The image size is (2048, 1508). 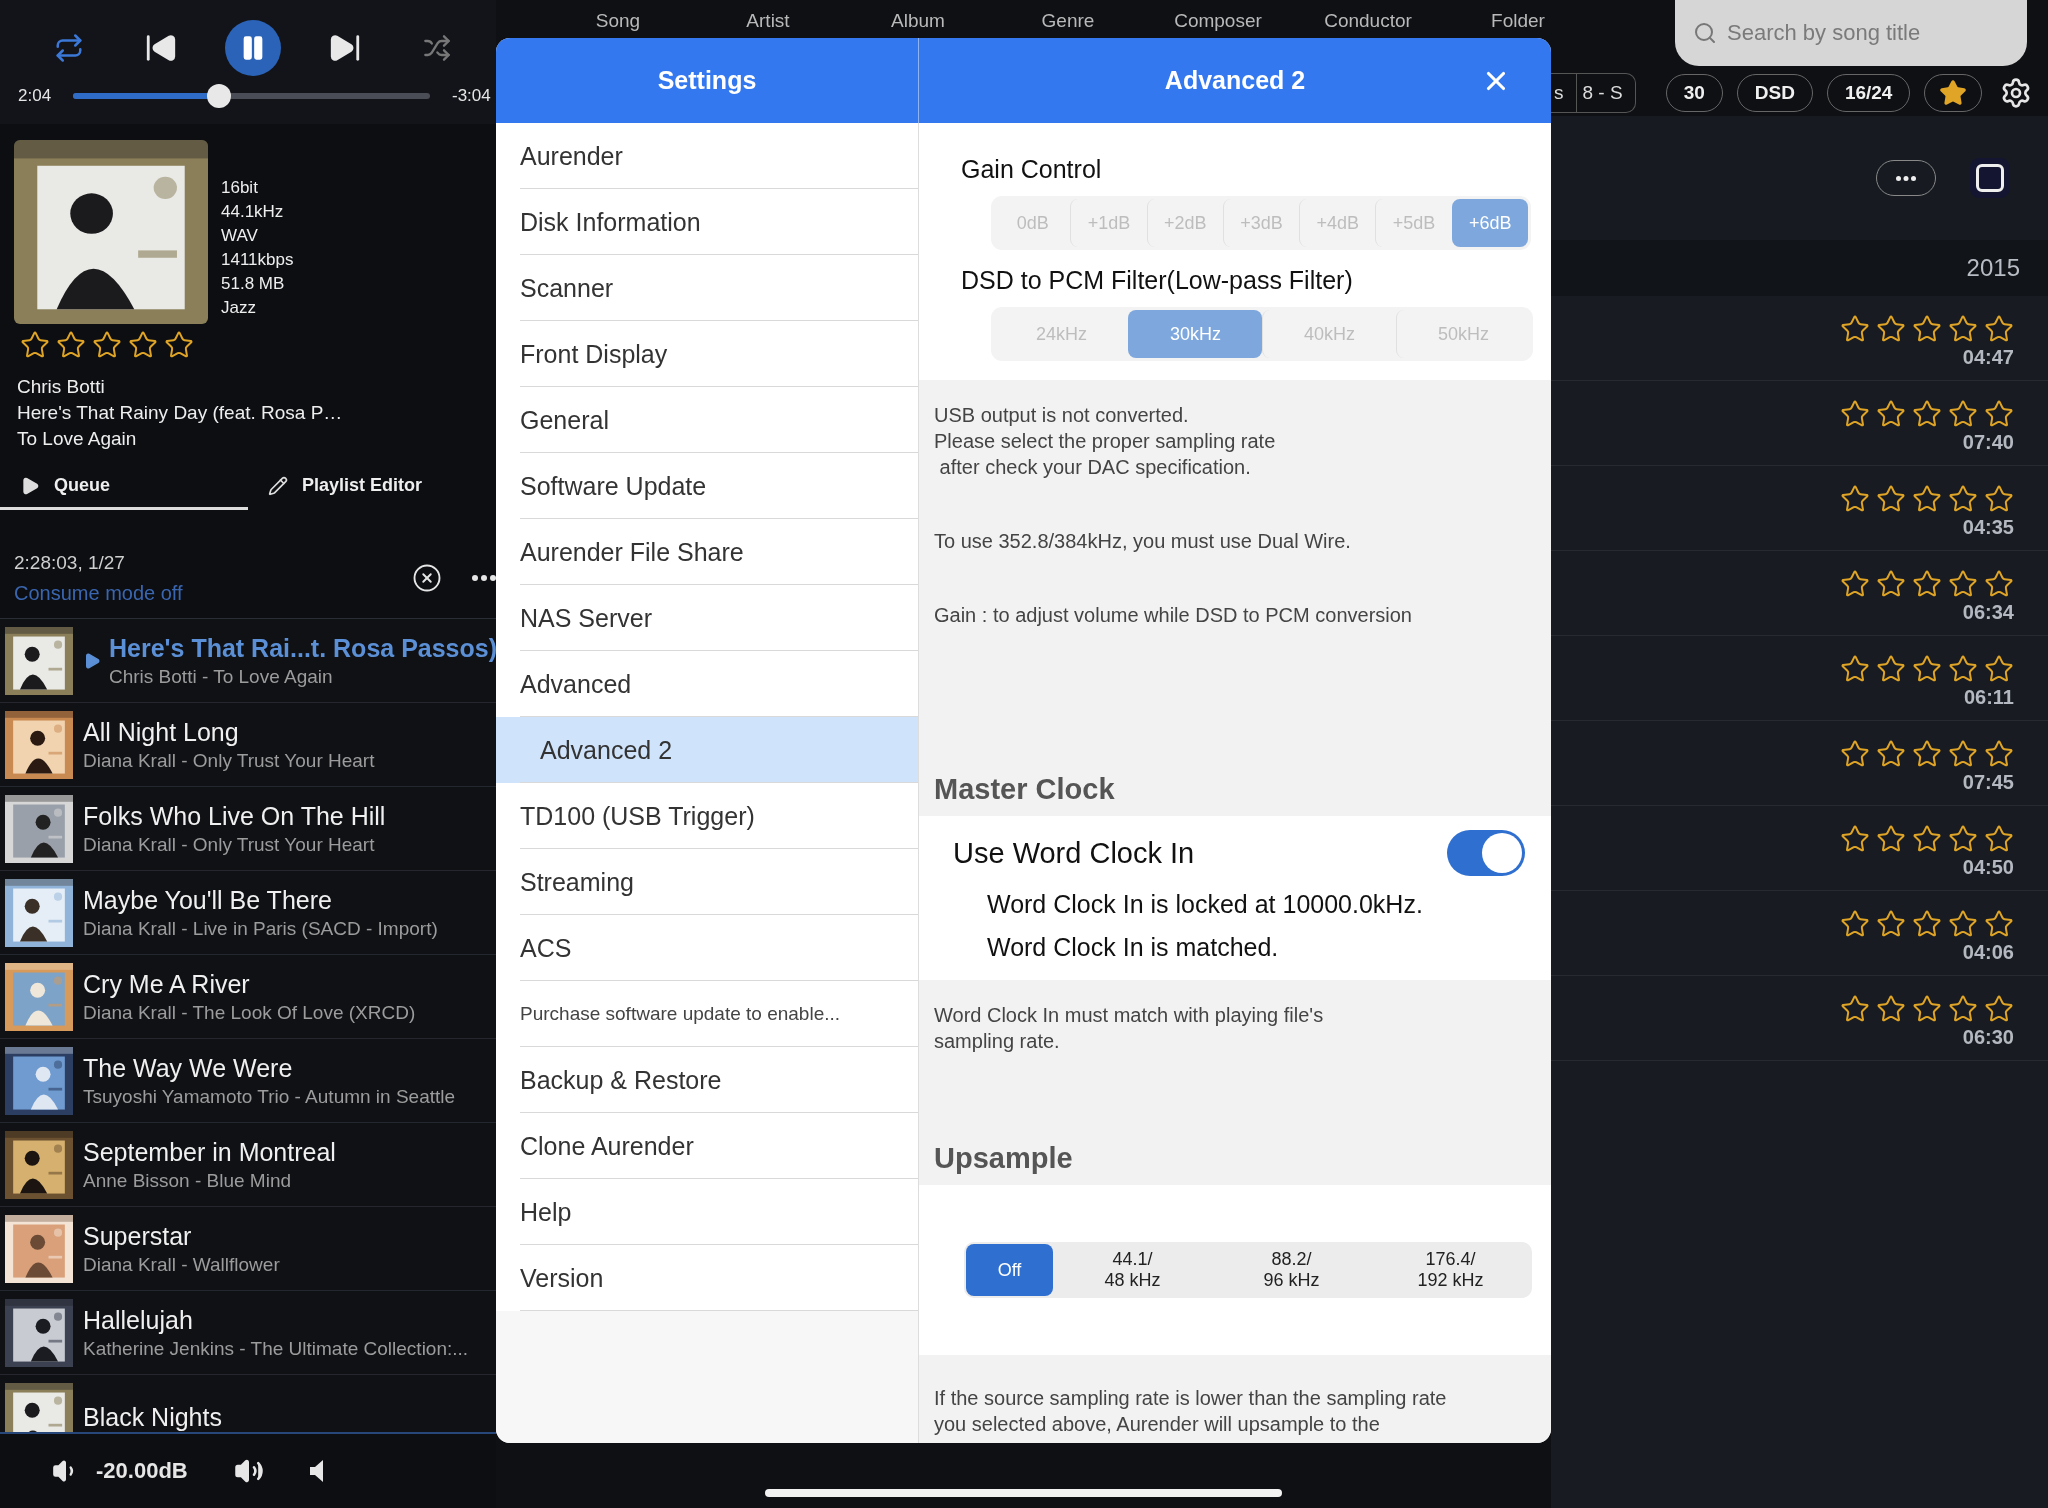 I want to click on settings-title: Settings, so click(x=707, y=80).